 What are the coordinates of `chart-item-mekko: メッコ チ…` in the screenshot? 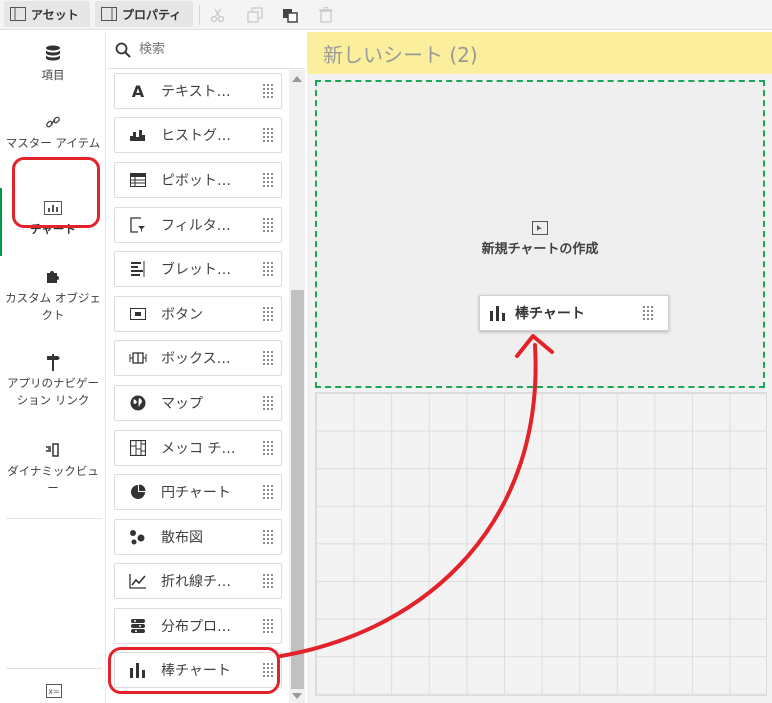 It's located at (198, 448).